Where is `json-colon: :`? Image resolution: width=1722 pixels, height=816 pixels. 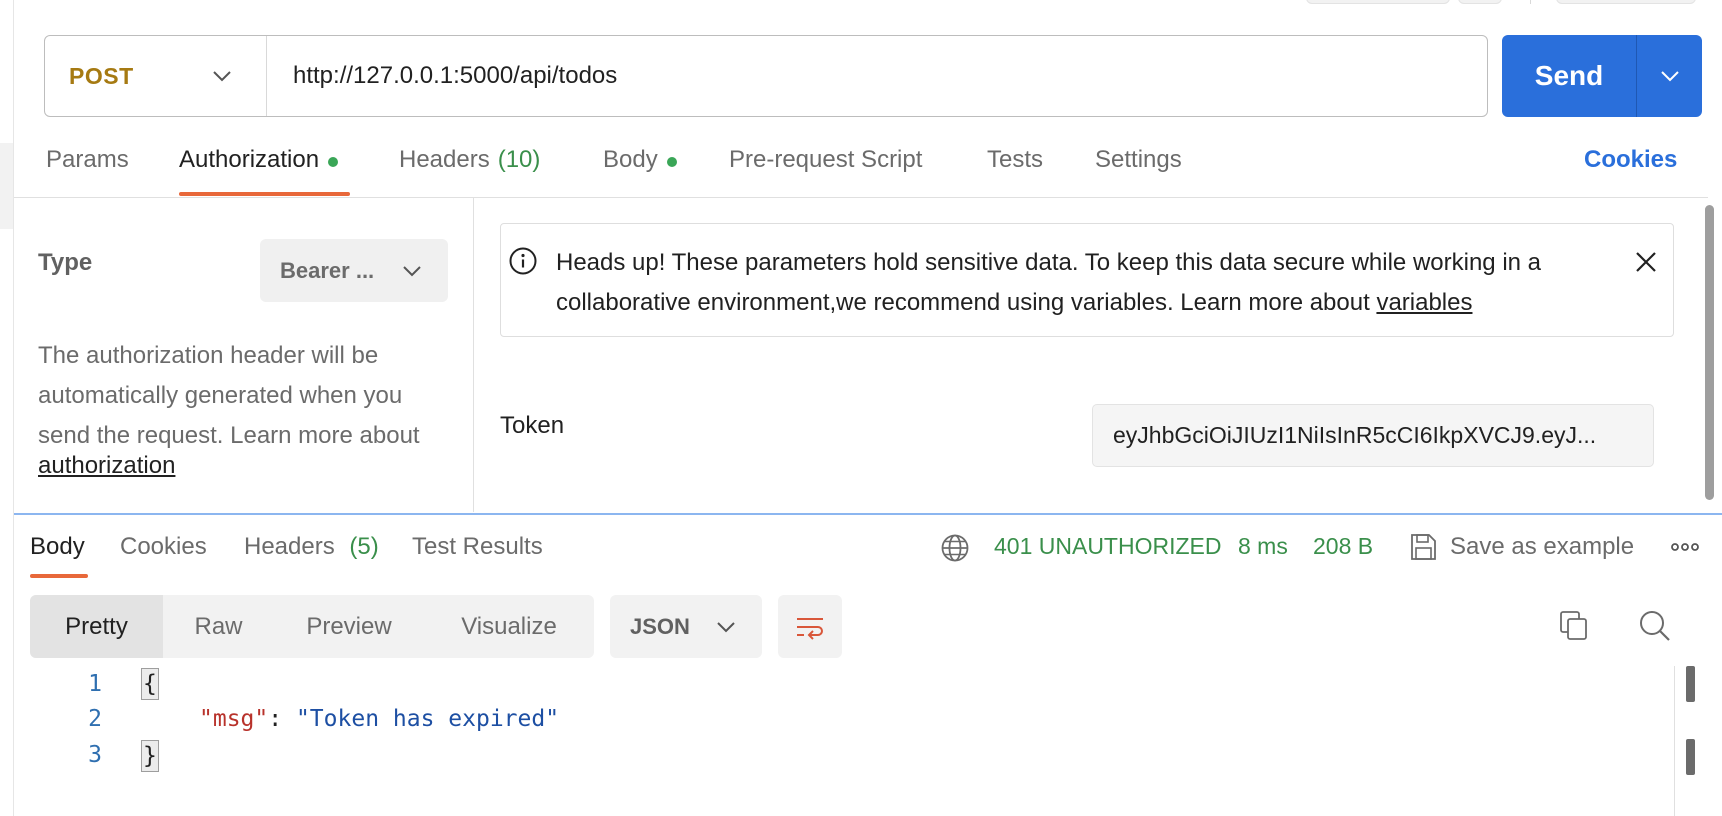
json-colon: : is located at coordinates (282, 719).